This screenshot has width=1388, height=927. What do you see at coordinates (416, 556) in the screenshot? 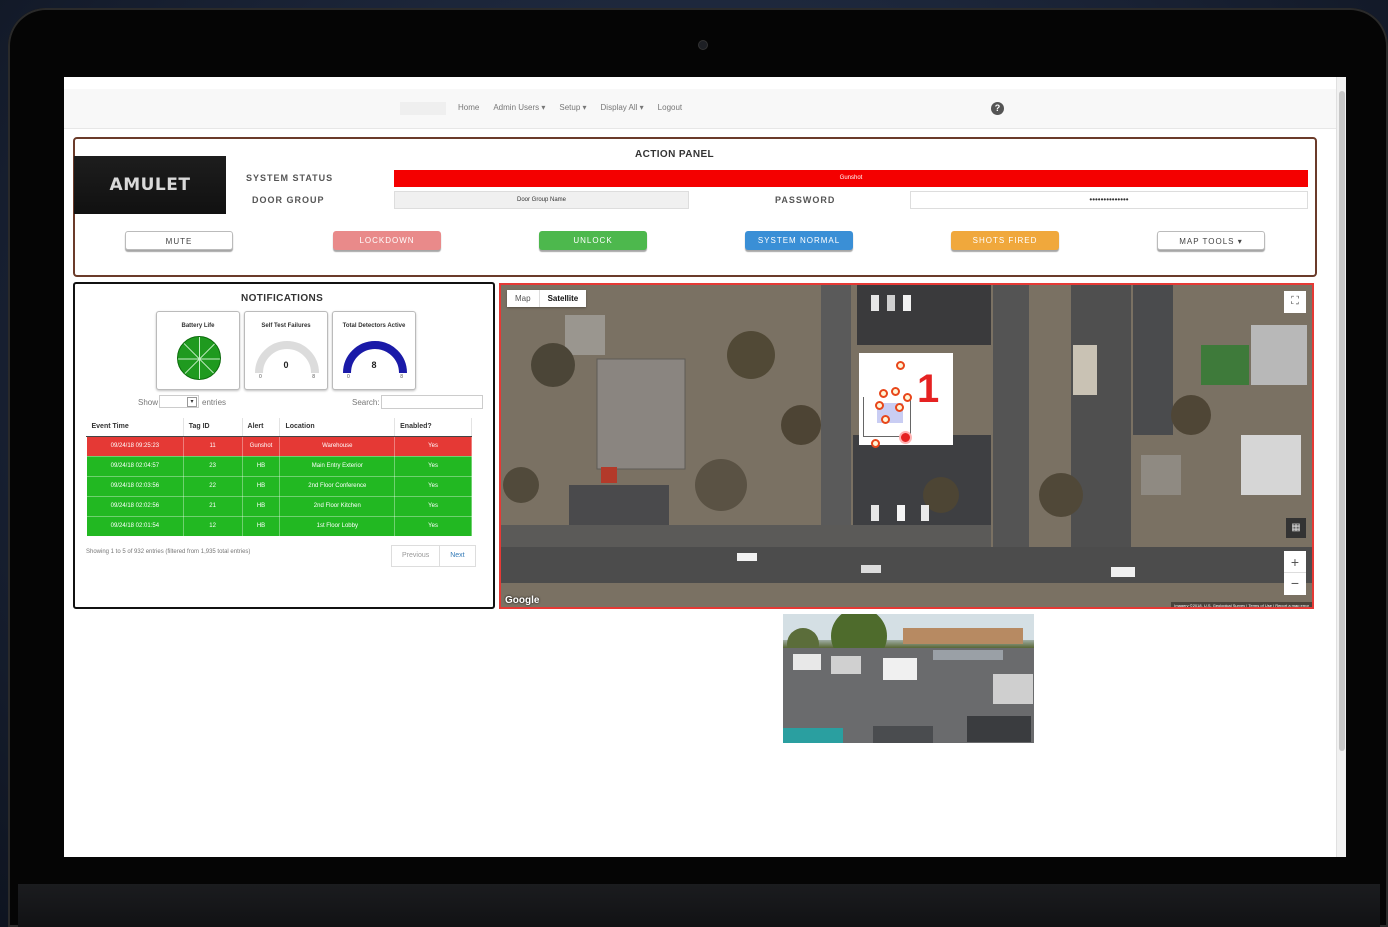
I see `previous-page-button: Previous` at bounding box center [416, 556].